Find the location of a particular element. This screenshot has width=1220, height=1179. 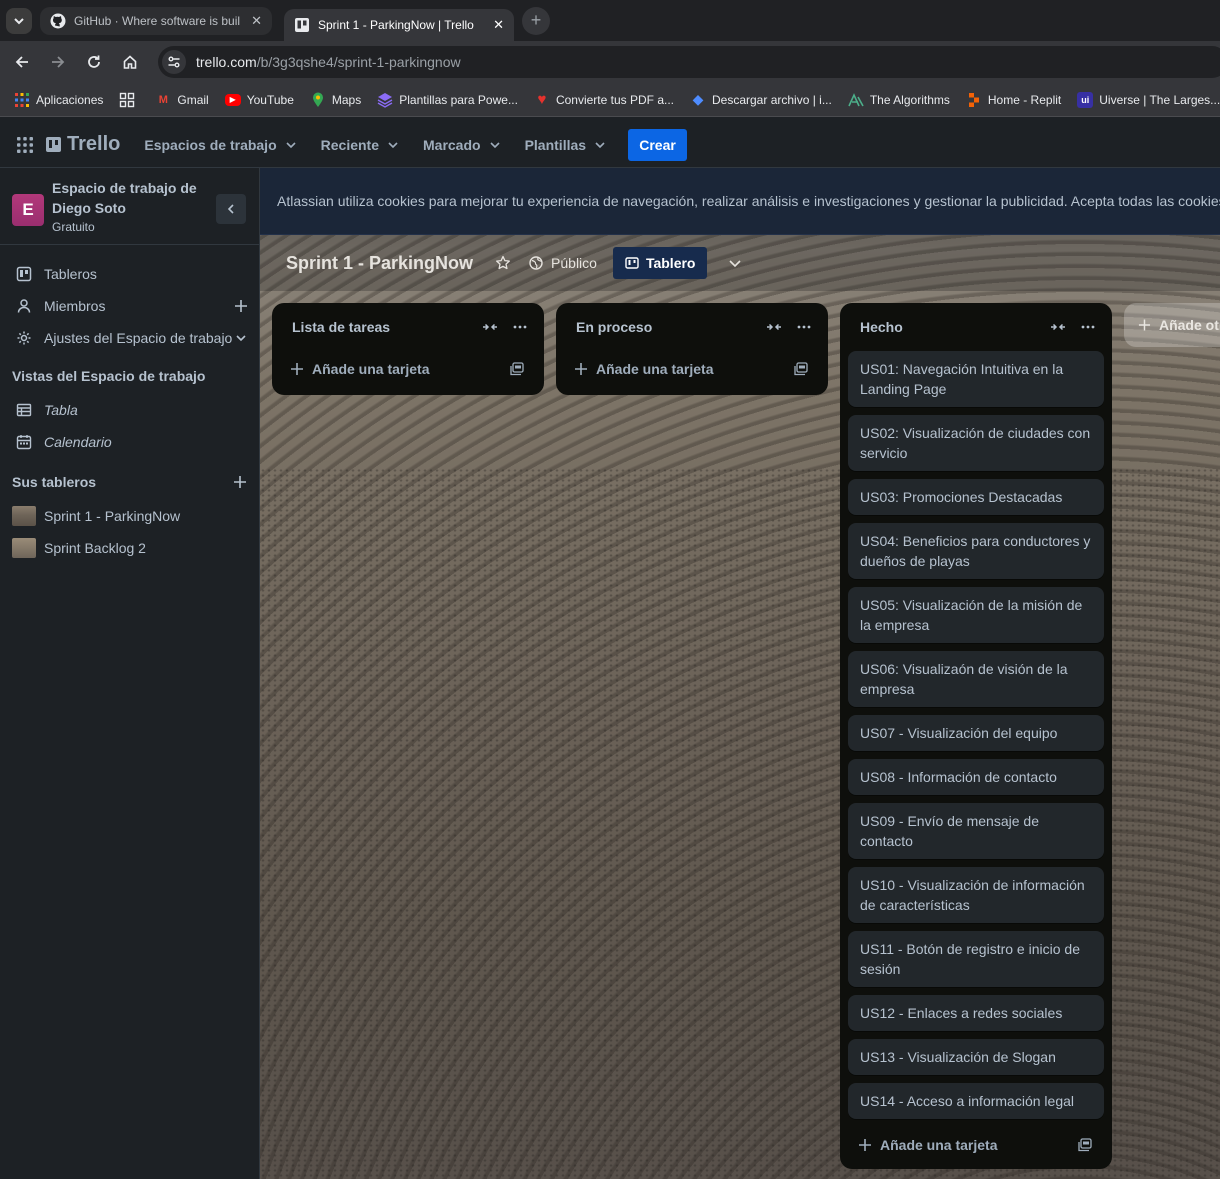

nav-plantillas: Plantillas is located at coordinates (565, 145).